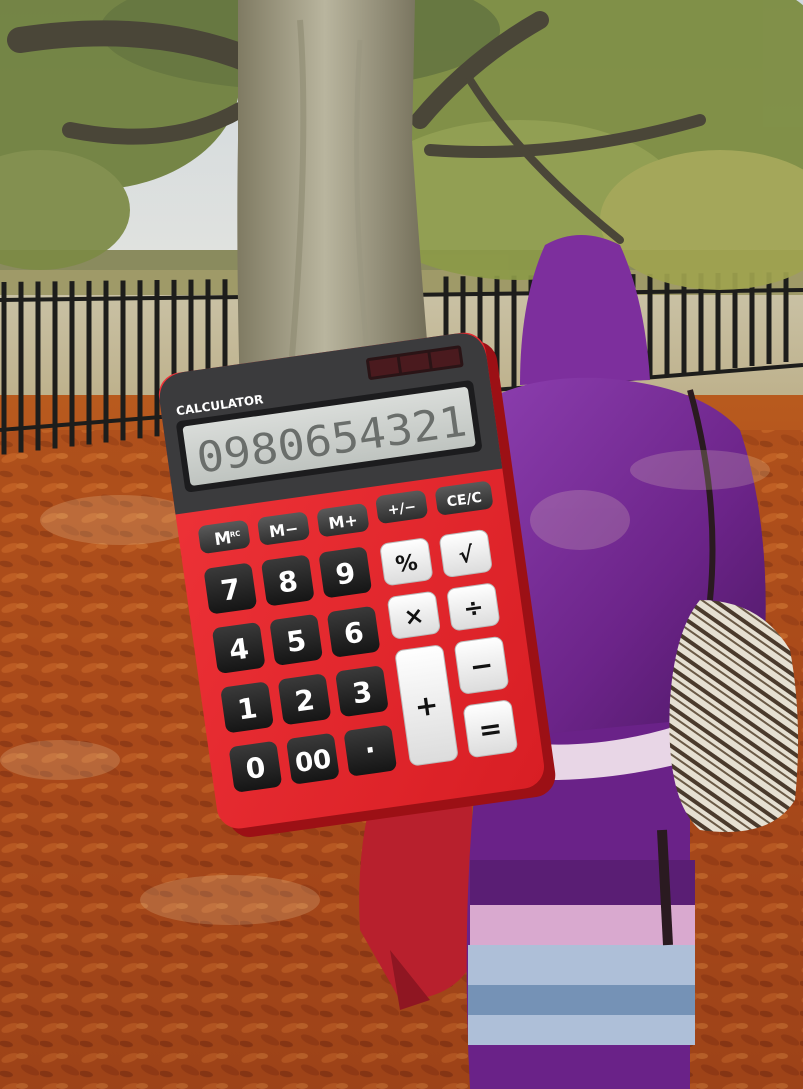  I want to click on percent-key: %, so click(406, 562).